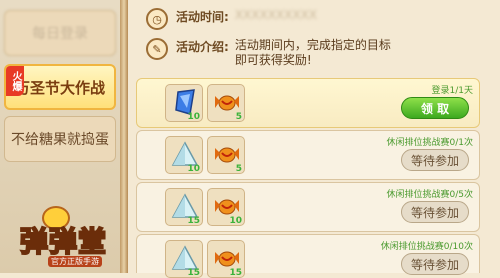 The image size is (500, 278). What do you see at coordinates (157, 49) in the screenshot?
I see `scroll-icon: ✎` at bounding box center [157, 49].